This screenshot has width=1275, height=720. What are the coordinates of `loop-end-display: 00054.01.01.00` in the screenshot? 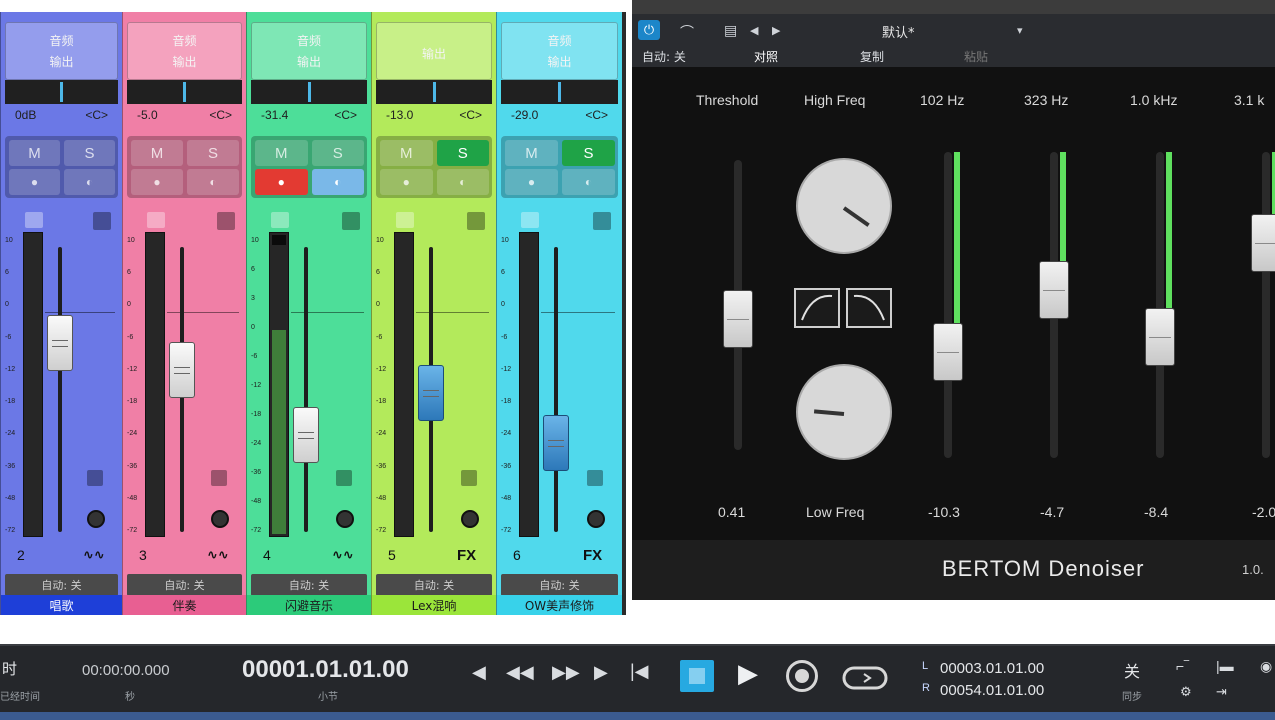 It's located at (992, 690).